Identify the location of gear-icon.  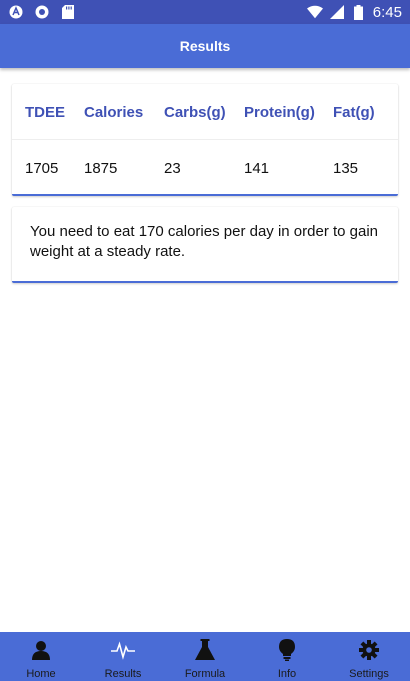
(369, 650).